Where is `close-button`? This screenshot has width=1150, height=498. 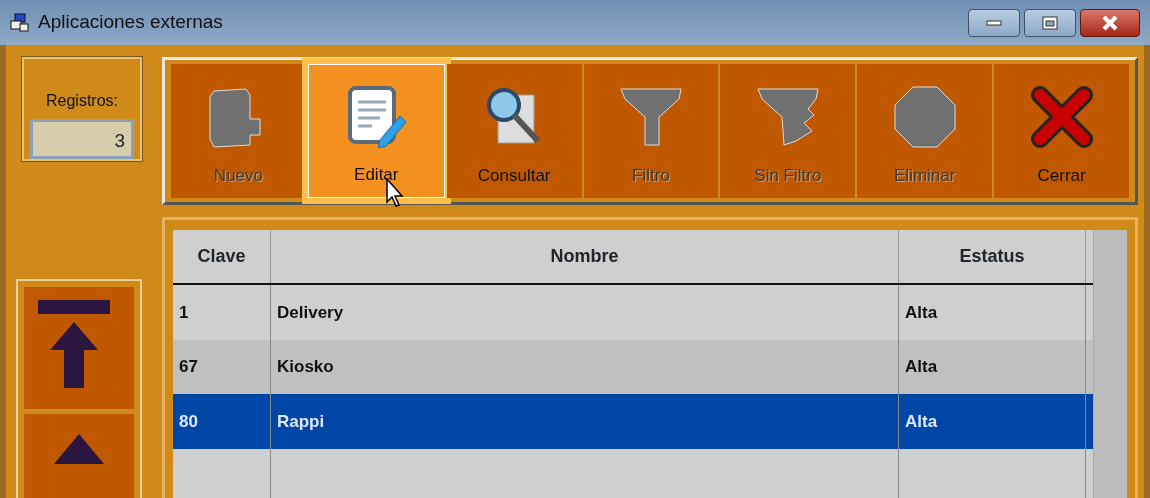
close-button is located at coordinates (1110, 22).